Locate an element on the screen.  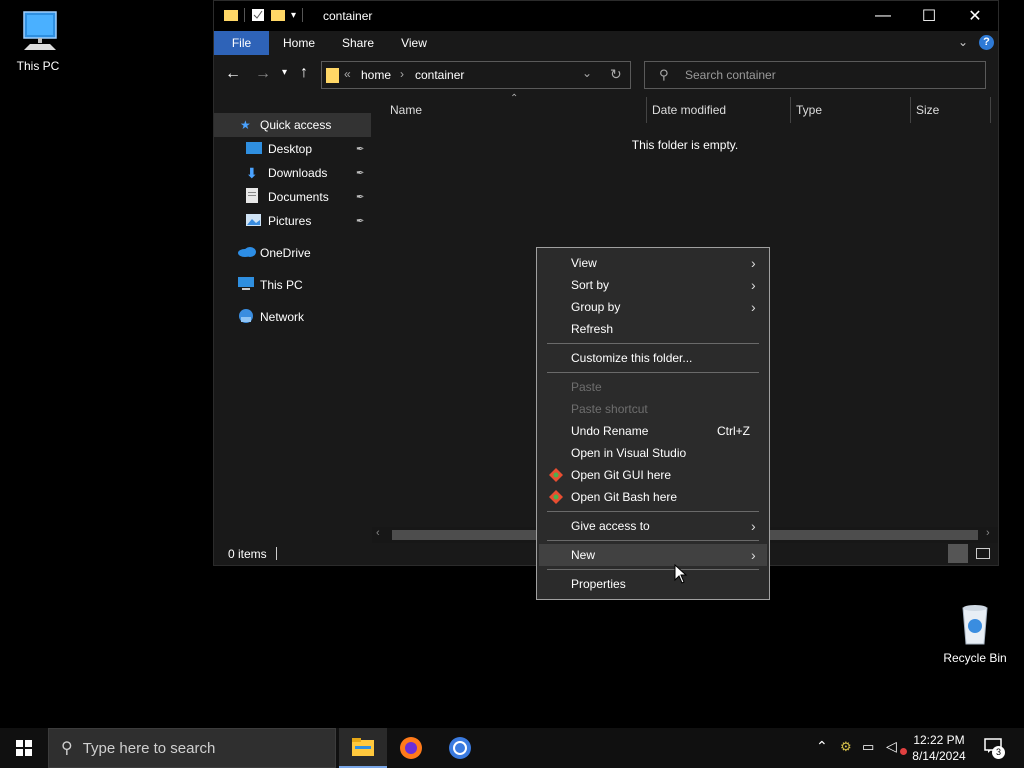
taskbar-clock: 12:22 PM 8/14/2024 is located at coordinates (939, 748).